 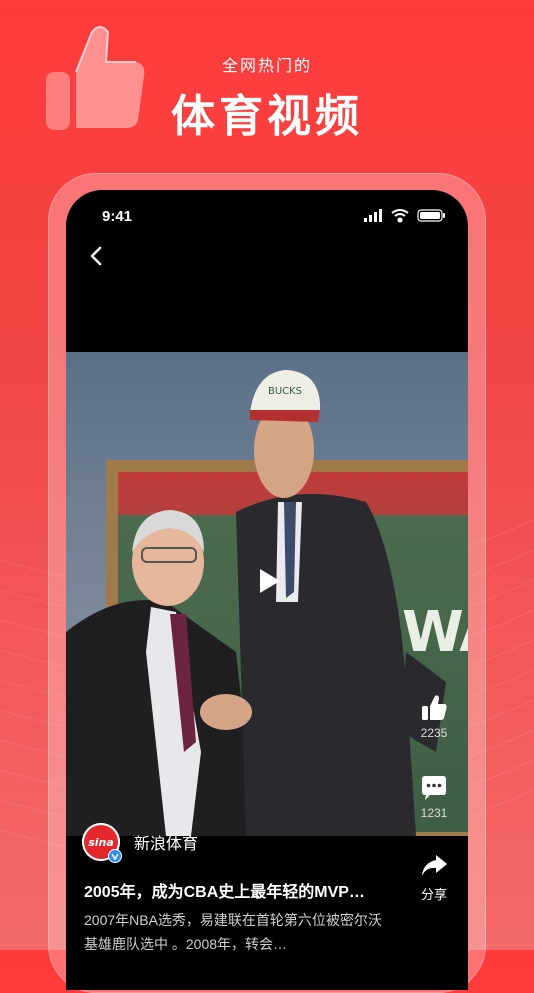 I want to click on share-icon, so click(x=434, y=866).